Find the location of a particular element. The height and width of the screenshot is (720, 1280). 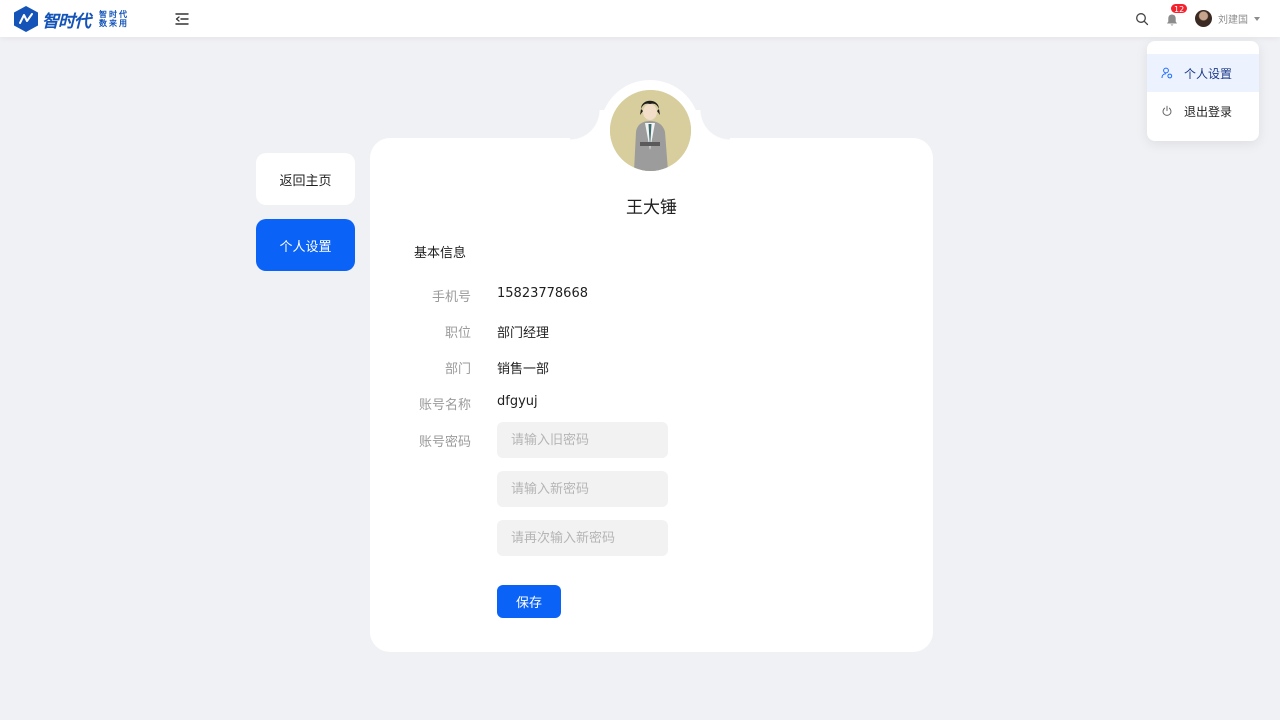

profile-avatar-illustration is located at coordinates (650, 130).